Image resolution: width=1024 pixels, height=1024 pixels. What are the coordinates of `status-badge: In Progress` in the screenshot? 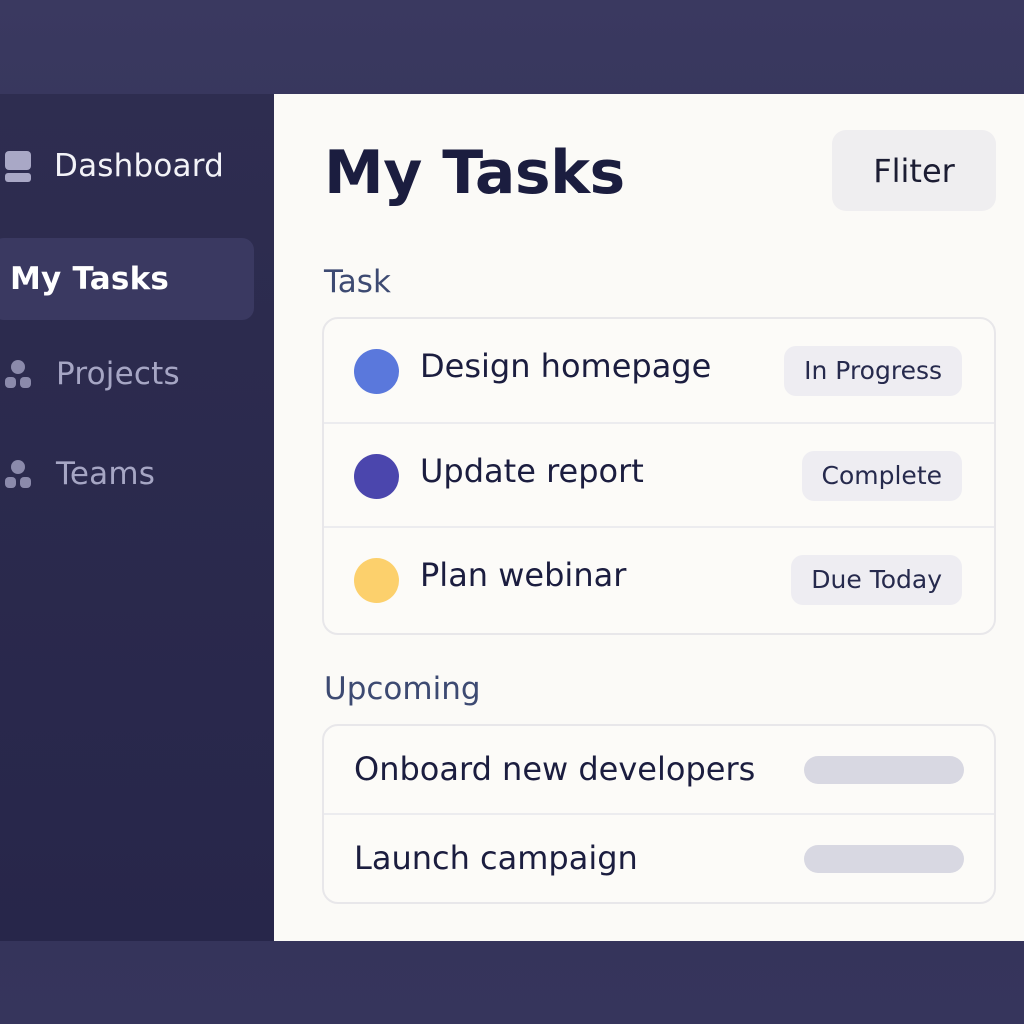 It's located at (873, 371).